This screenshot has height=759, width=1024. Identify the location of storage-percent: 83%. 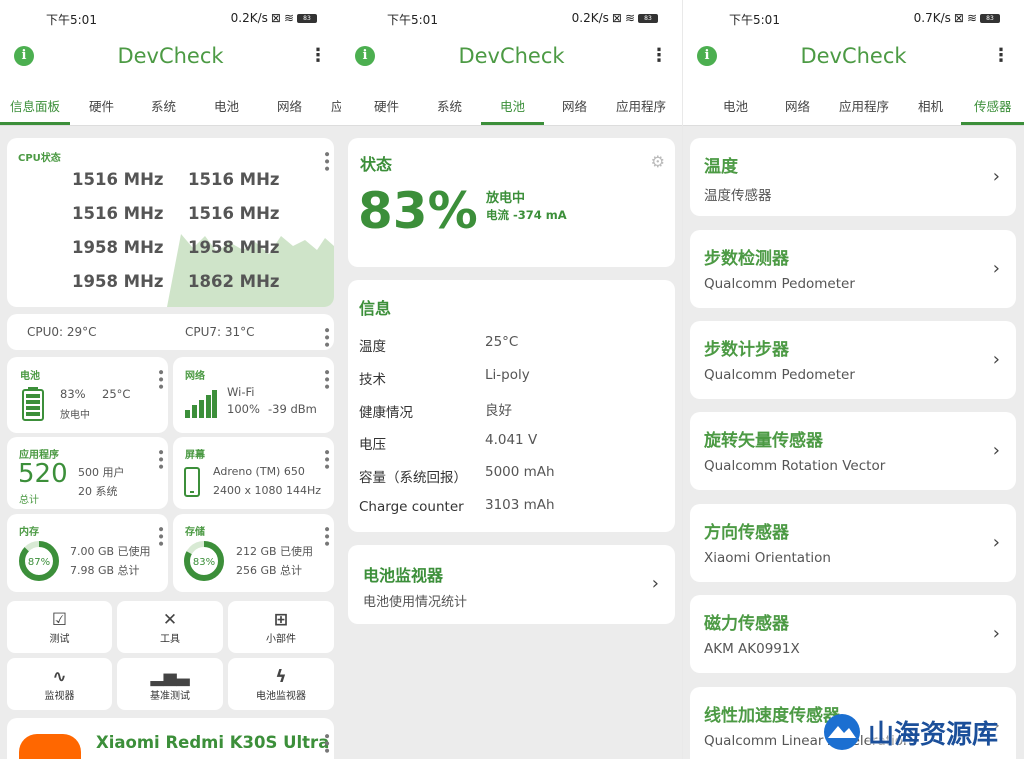
(204, 562).